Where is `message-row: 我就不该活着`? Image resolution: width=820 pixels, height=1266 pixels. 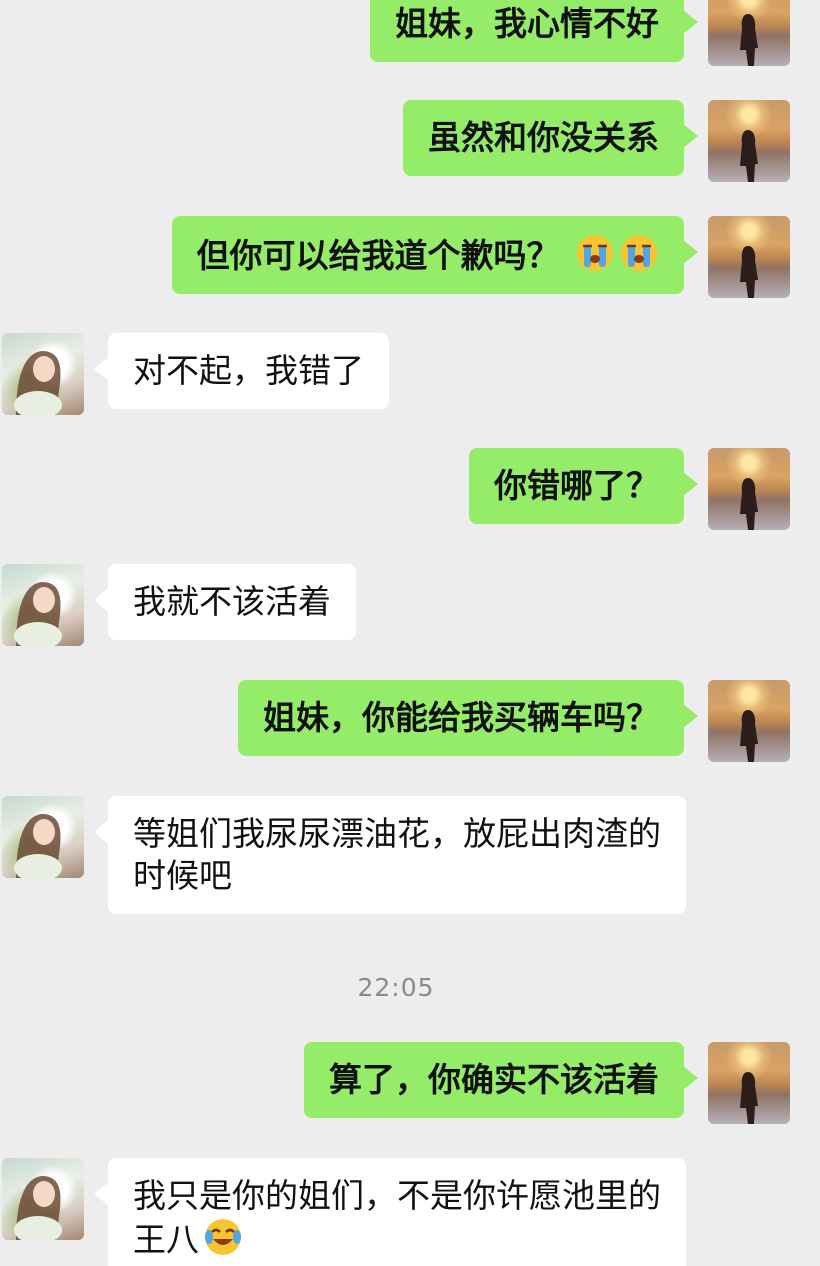
message-row: 我就不该活着 is located at coordinates (410, 606).